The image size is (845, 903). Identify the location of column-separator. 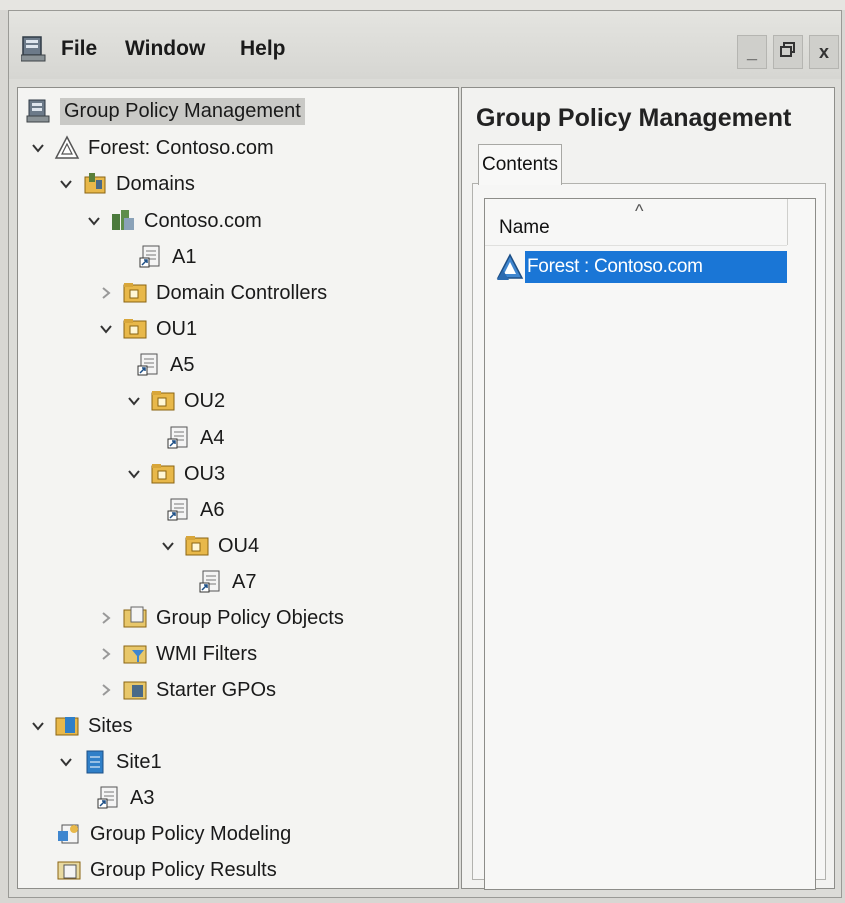
(787, 222).